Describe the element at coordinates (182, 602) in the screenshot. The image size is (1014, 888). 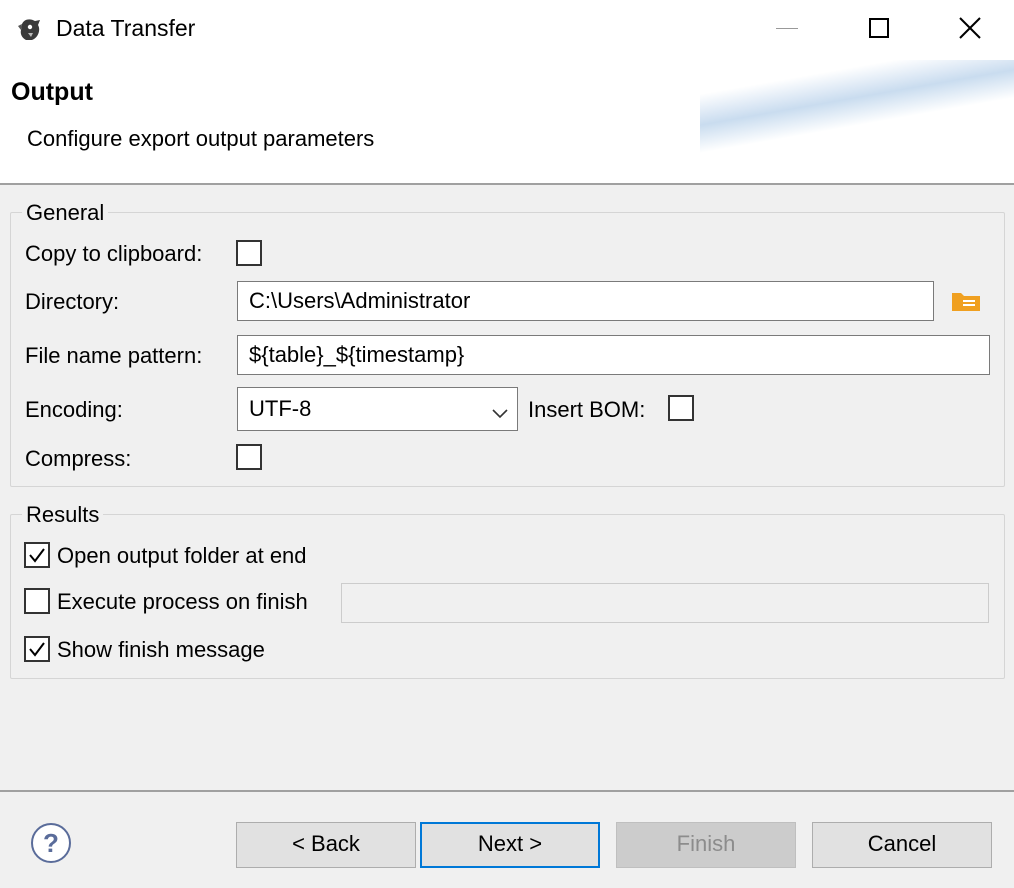
I see `execute-process-label: Execute process on finish` at that location.